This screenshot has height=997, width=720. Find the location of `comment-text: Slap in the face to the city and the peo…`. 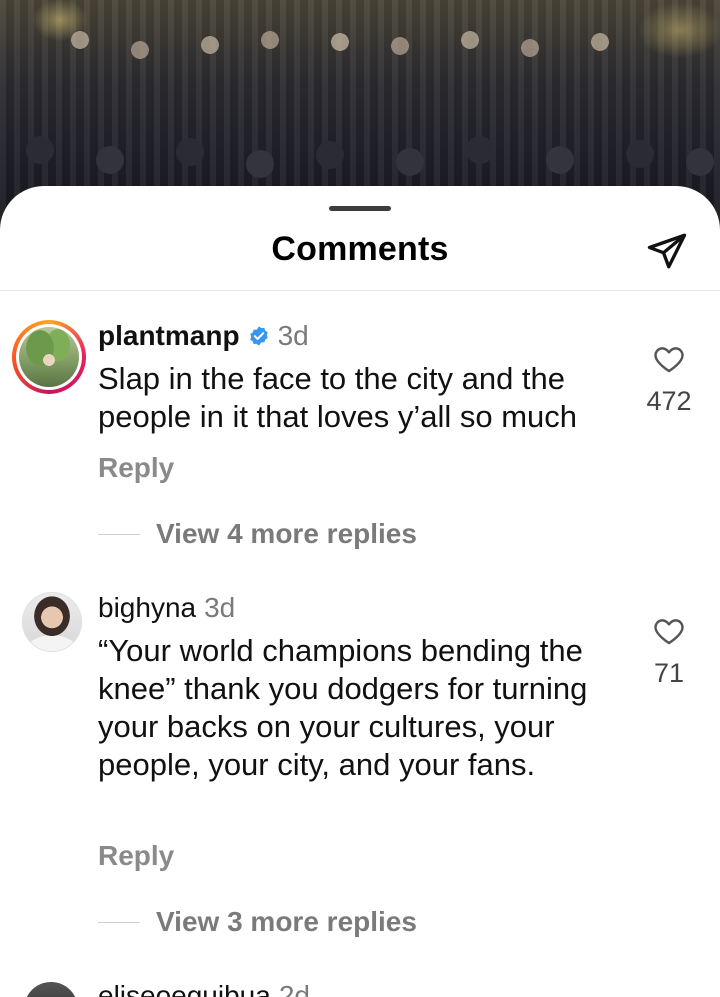

comment-text: Slap in the face to the city and the peo… is located at coordinates (338, 397).